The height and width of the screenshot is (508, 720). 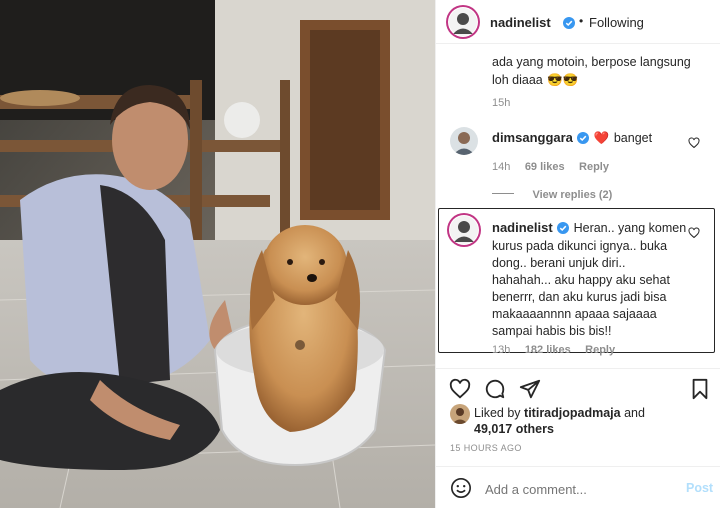 What do you see at coordinates (532, 137) in the screenshot?
I see `comment-username: dimsanggara` at bounding box center [532, 137].